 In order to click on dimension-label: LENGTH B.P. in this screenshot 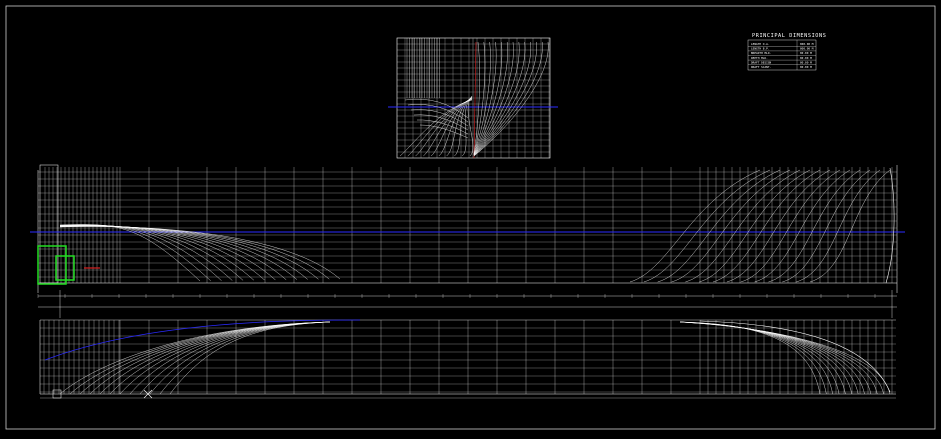, I will do `click(760, 49)`.